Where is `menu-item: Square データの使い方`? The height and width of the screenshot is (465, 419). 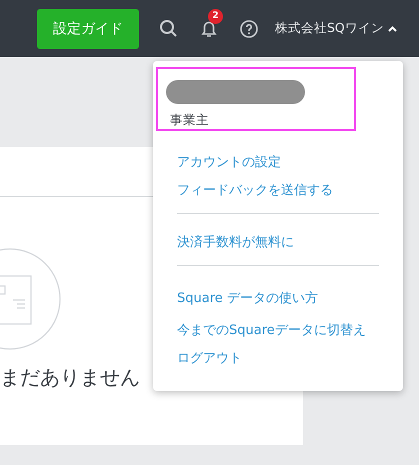 menu-item: Square データの使い方 is located at coordinates (247, 299).